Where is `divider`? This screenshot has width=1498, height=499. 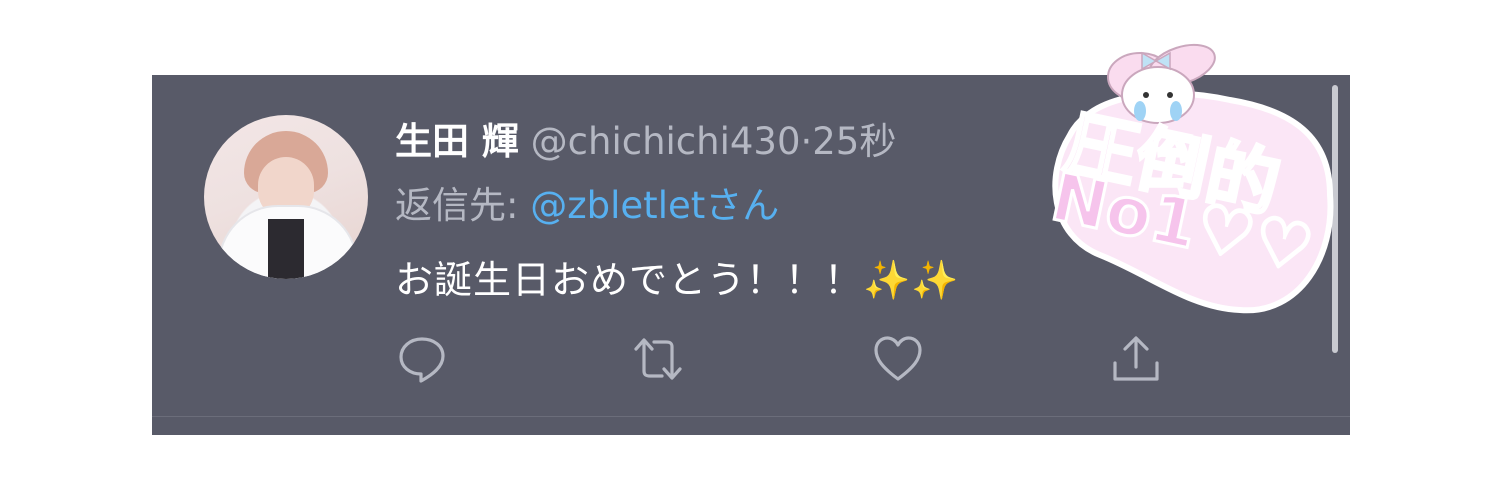
divider is located at coordinates (751, 416).